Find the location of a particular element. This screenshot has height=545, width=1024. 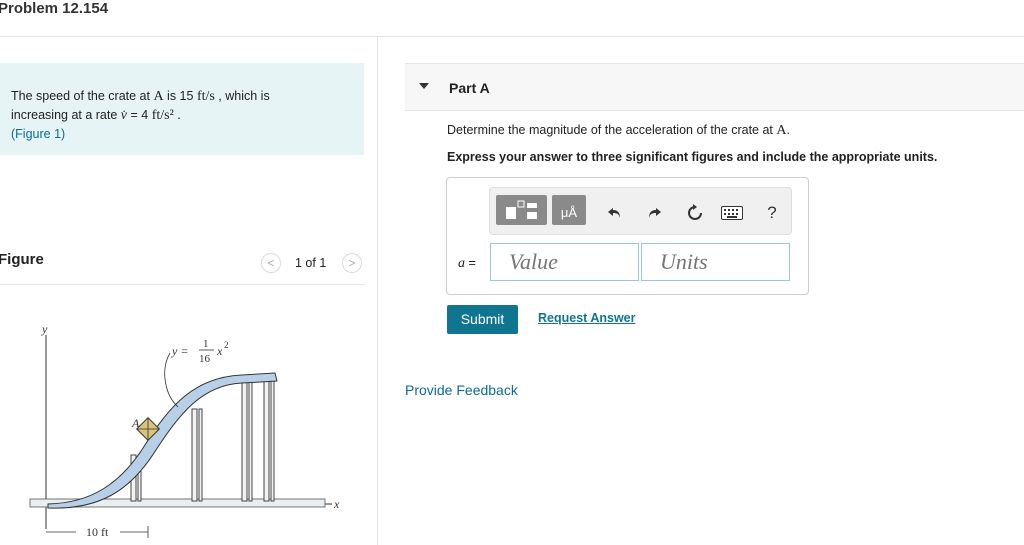

answer-variable: a is located at coordinates (461, 263).